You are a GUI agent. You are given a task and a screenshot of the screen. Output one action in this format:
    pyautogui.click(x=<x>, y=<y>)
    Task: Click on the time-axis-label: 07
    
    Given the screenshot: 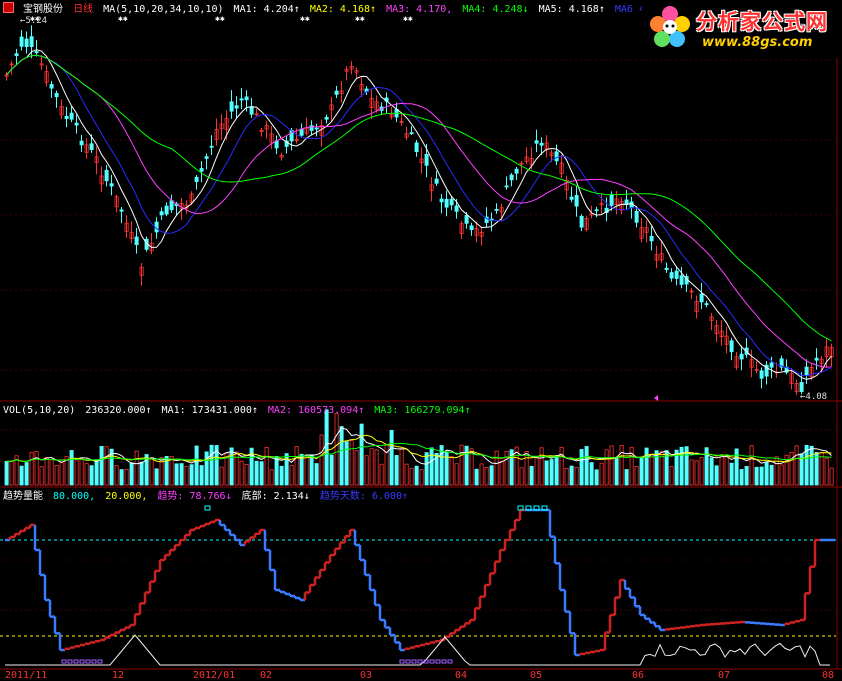 What is the action you would take?
    pyautogui.click(x=724, y=675)
    